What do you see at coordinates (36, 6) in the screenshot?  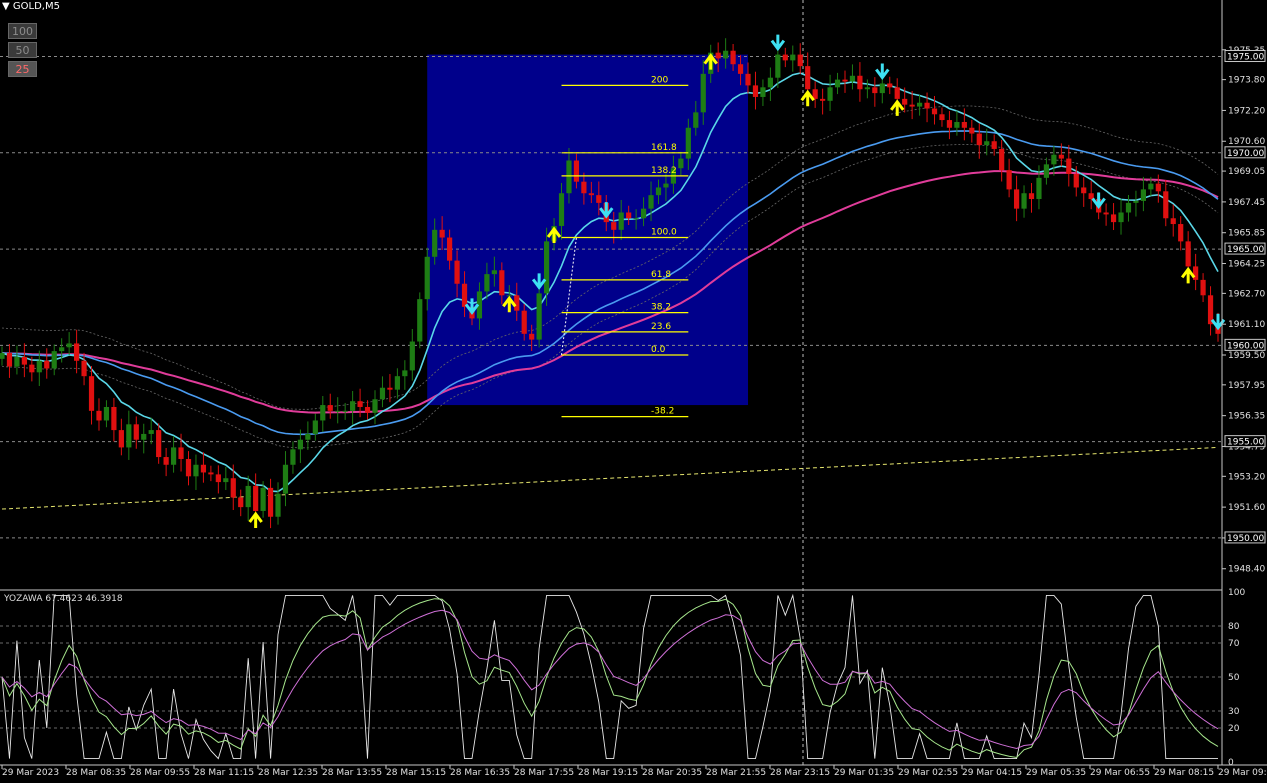 I see `symbol-timeframe: GOLD,M5` at bounding box center [36, 6].